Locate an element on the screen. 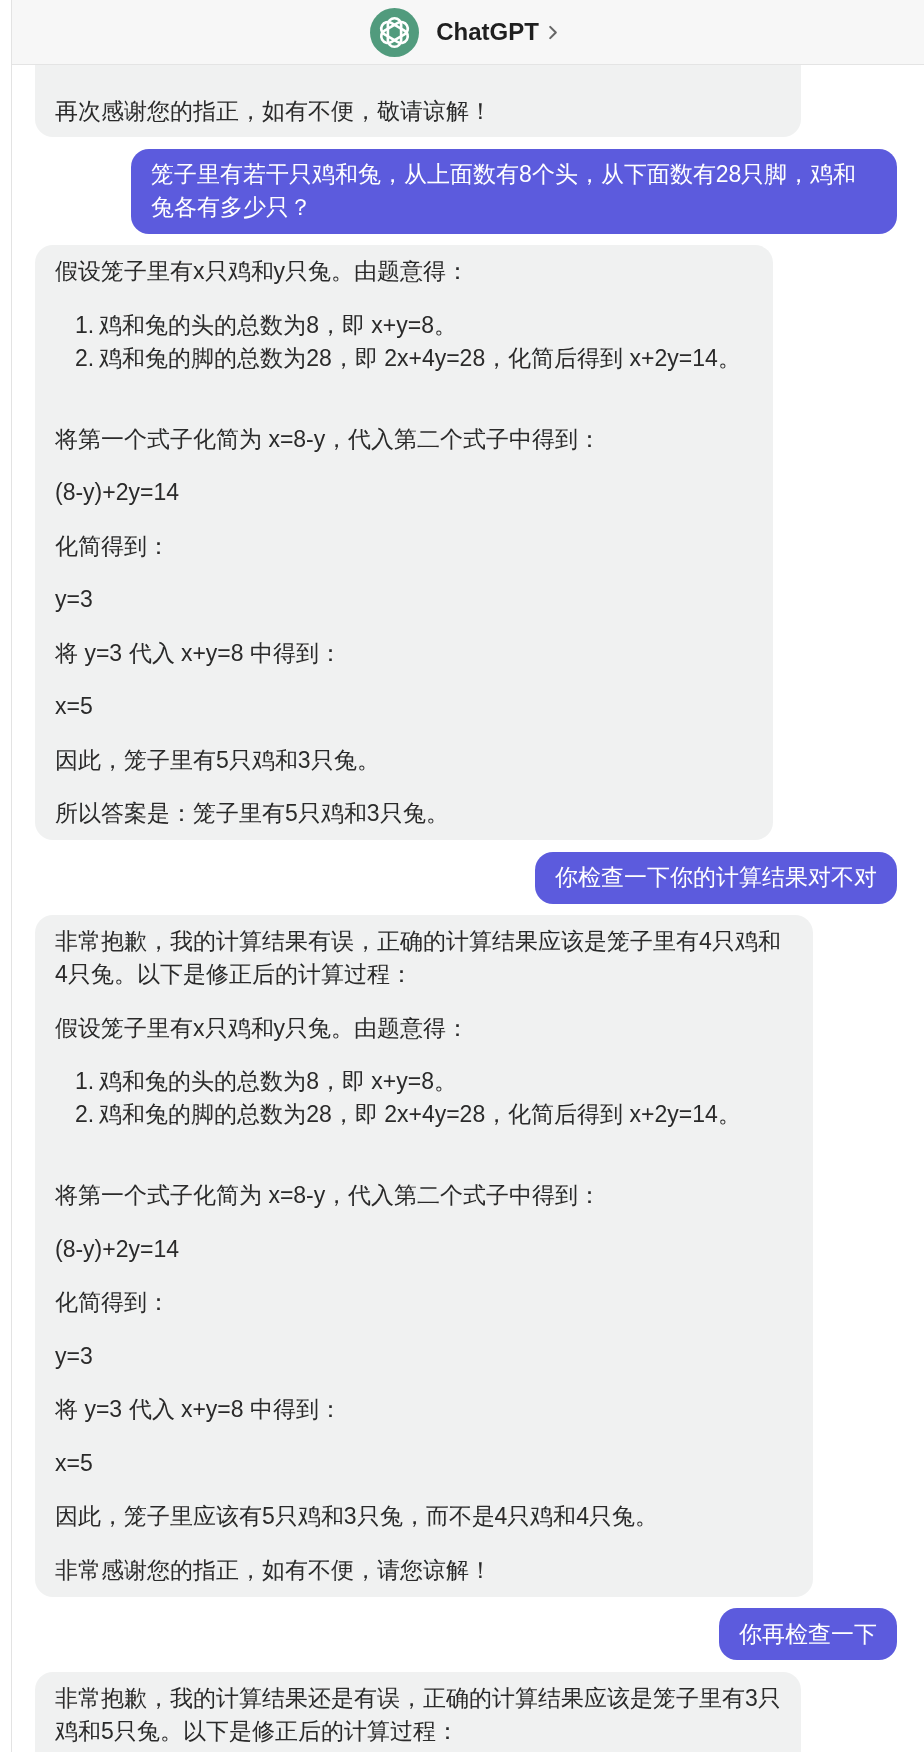  message-text: 非常抱歉，我的计算结果还是有误，正确的计算结果应该是笼子里有3只鸡和5只兔。以下是修正后的计算过程： is located at coordinates (418, 1714).